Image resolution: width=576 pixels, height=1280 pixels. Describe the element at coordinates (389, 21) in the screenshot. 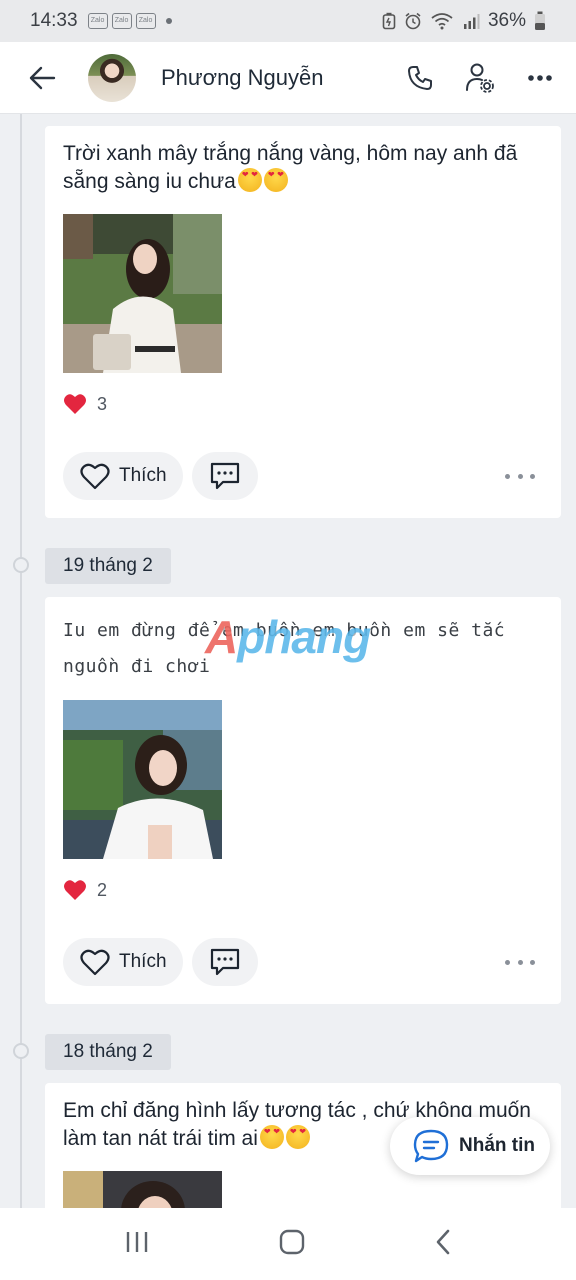

I see `battery-saver-icon` at that location.